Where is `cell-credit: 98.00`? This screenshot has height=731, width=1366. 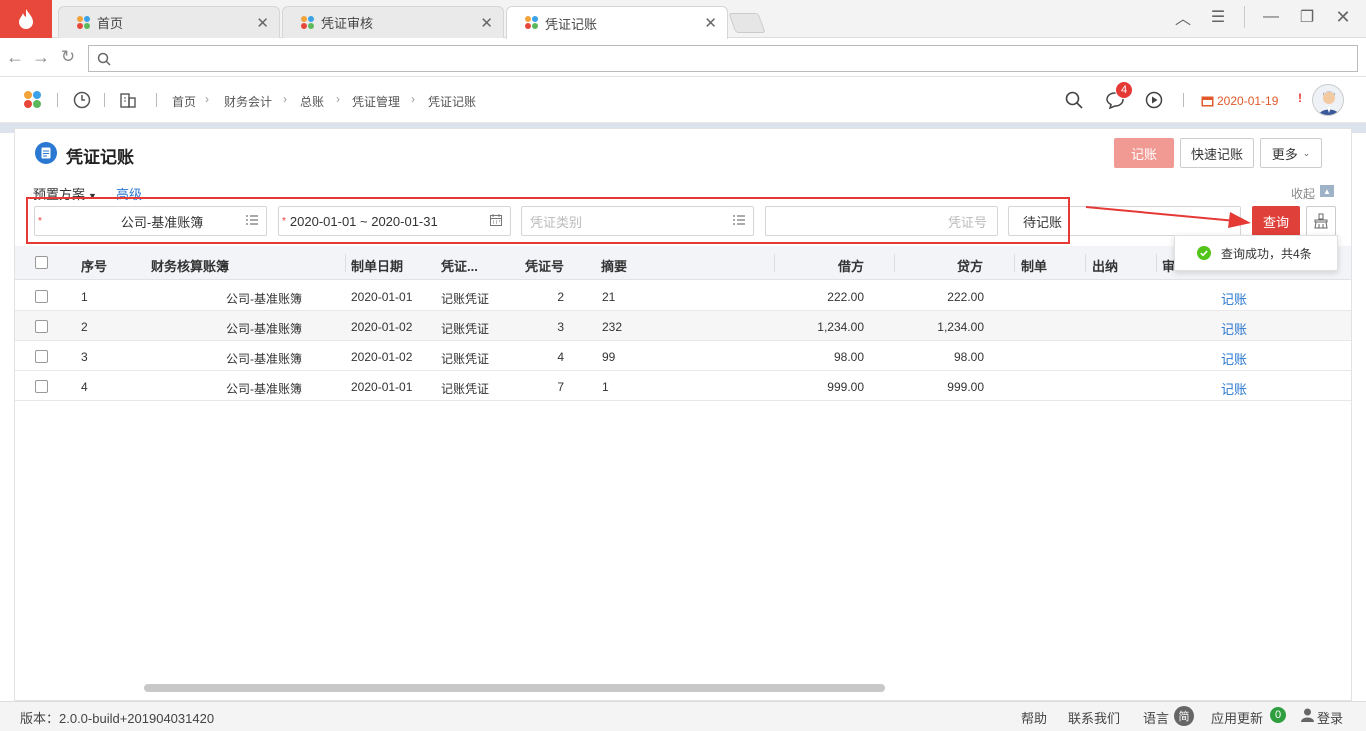
cell-credit: 98.00 is located at coordinates (968, 357).